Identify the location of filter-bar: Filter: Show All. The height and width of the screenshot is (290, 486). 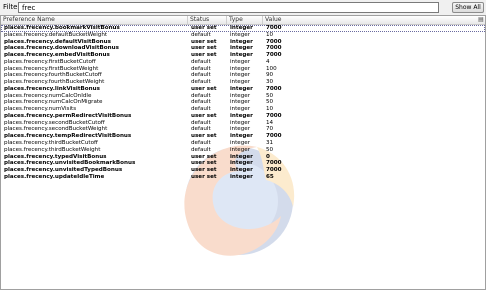
(243, 7).